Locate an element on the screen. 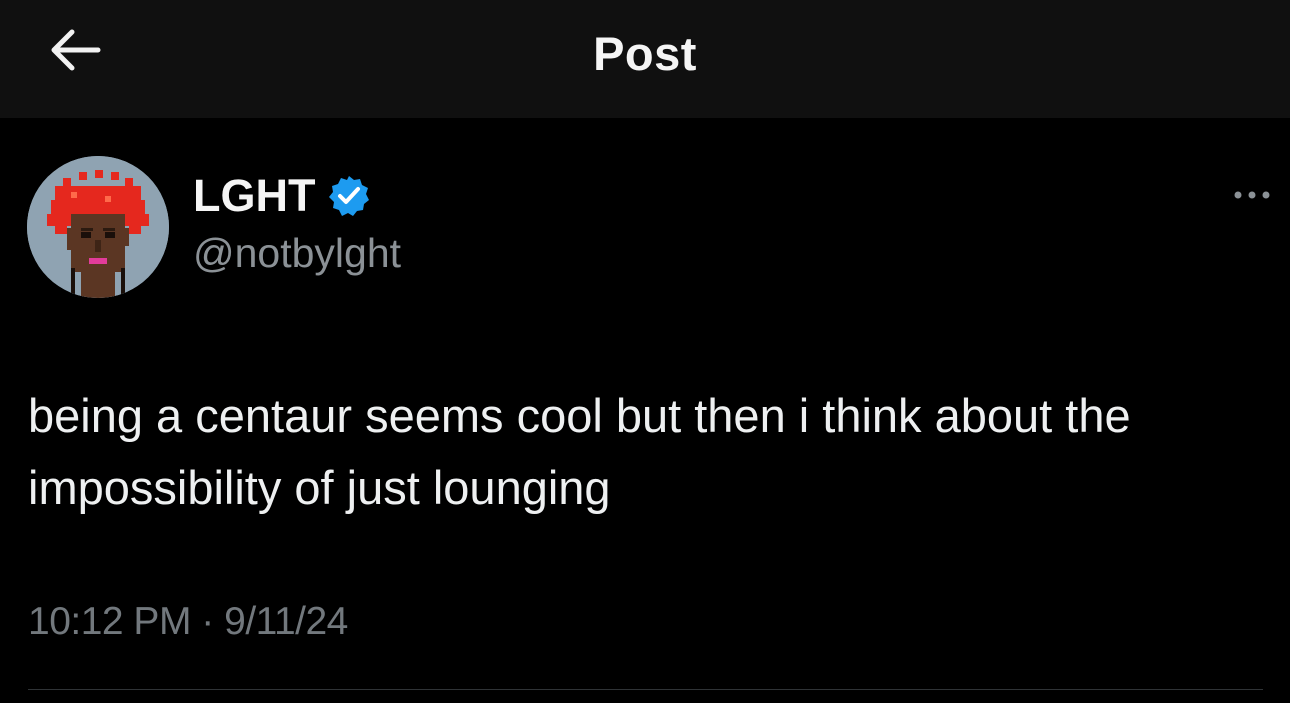 The width and height of the screenshot is (1290, 703). more-options-button is located at coordinates (1252, 195).